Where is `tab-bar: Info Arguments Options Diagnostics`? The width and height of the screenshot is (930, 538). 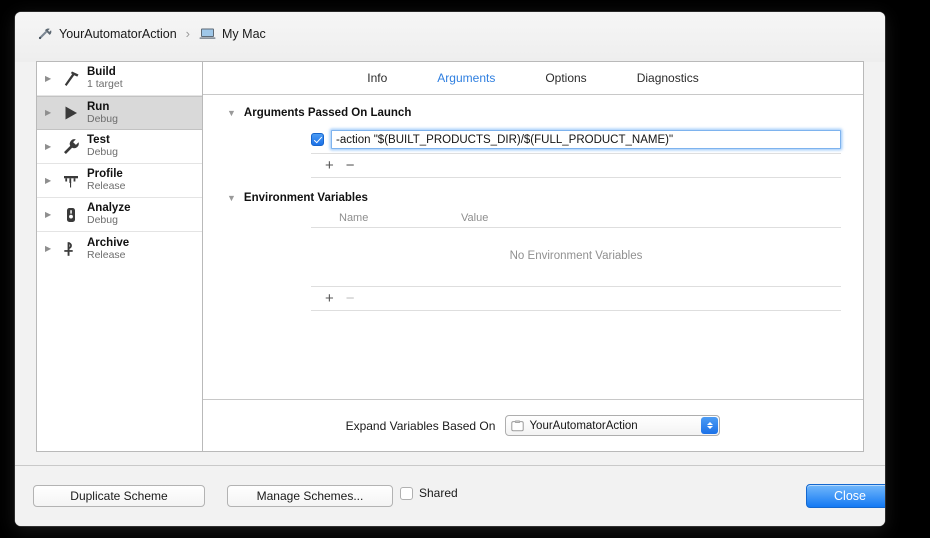
tab-bar: Info Arguments Options Diagnostics is located at coordinates (533, 78).